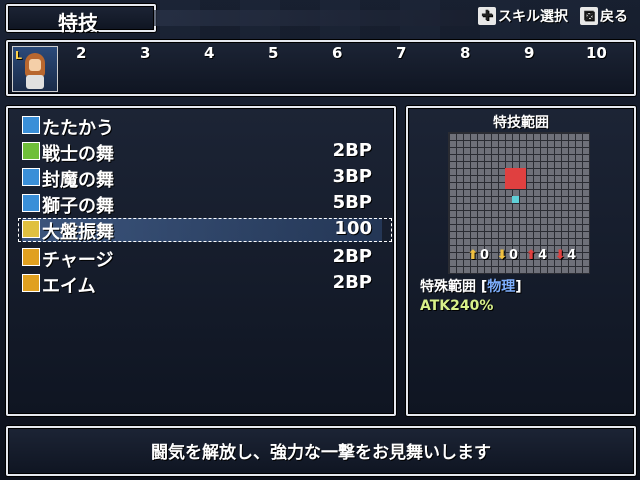  Describe the element at coordinates (78, 260) in the screenshot. I see `skill-name: チャージ` at that location.